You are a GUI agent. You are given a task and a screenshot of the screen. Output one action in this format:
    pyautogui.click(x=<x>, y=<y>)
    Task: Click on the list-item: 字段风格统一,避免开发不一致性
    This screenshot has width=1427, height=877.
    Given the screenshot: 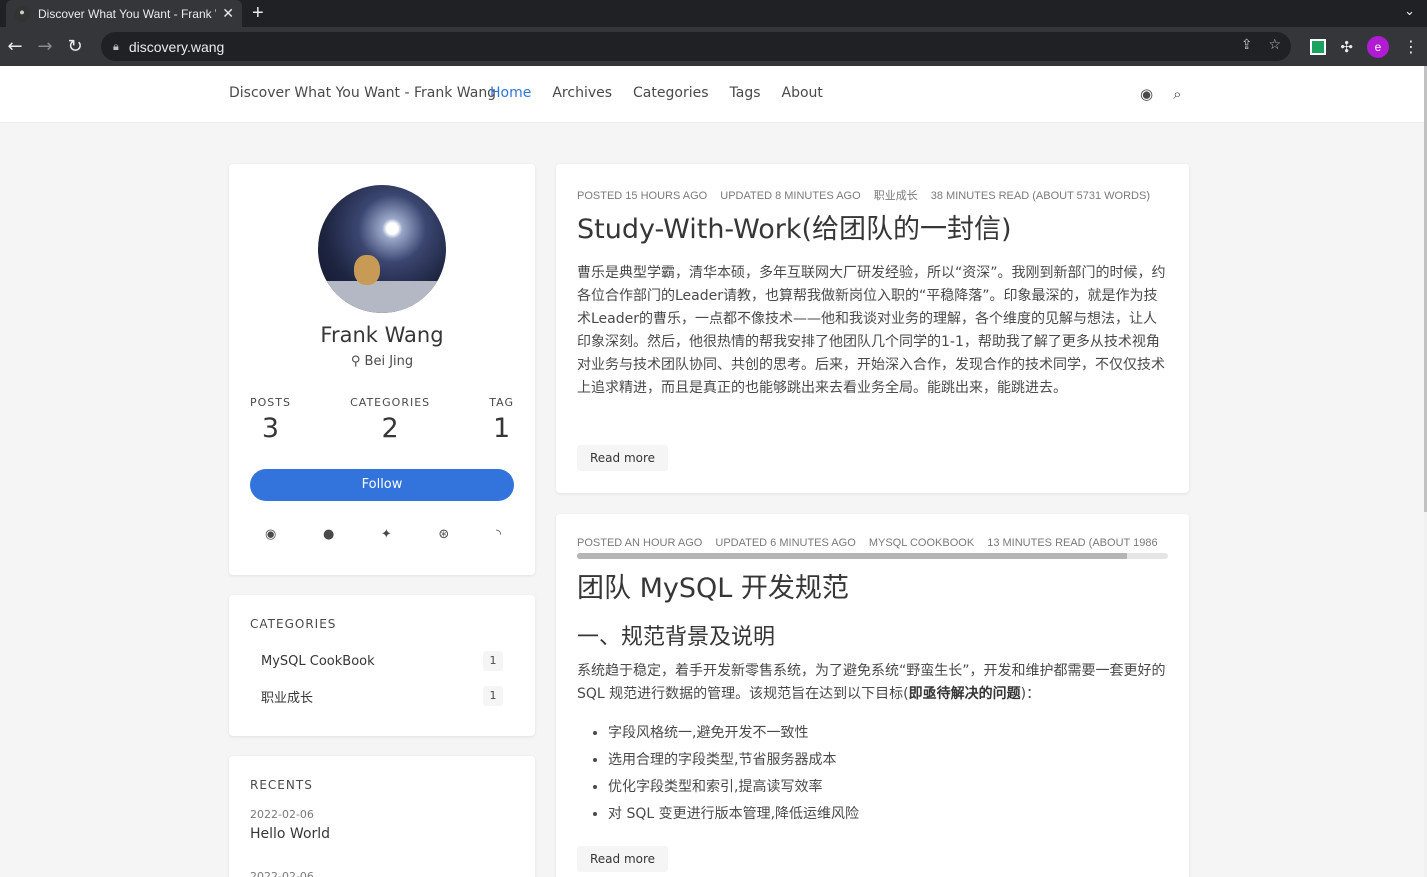 What is the action you would take?
    pyautogui.click(x=733, y=733)
    